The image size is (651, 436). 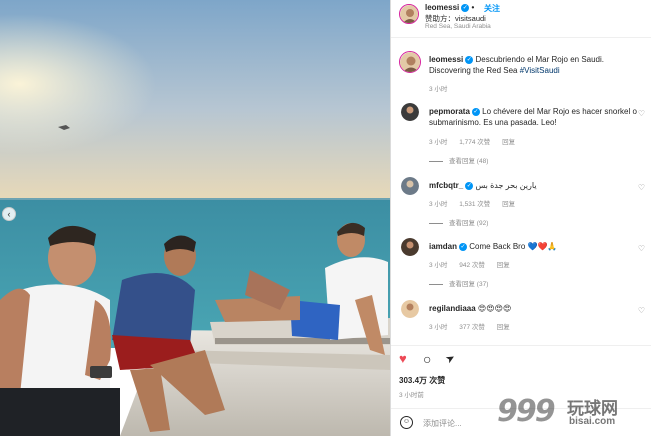 I want to click on location-label: Red Sea, Saudi Arabia, so click(x=458, y=26).